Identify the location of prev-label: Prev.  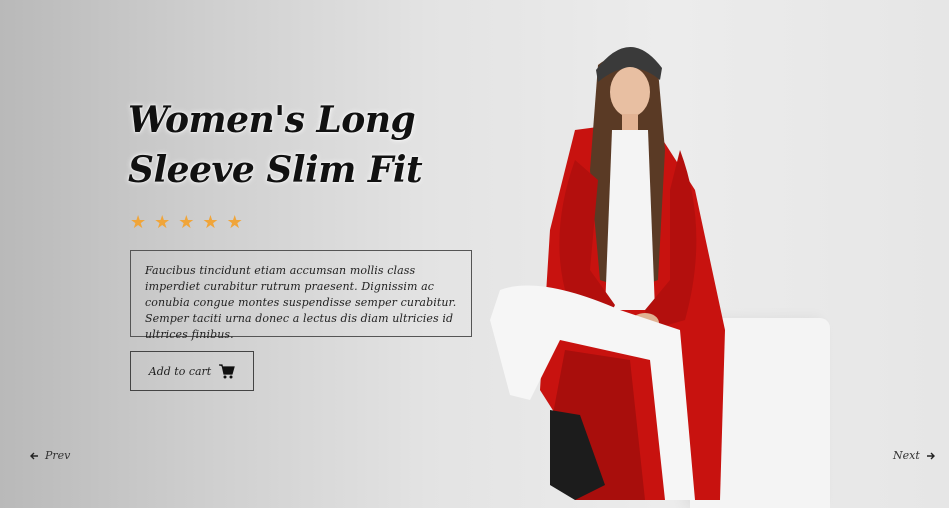
(58, 455).